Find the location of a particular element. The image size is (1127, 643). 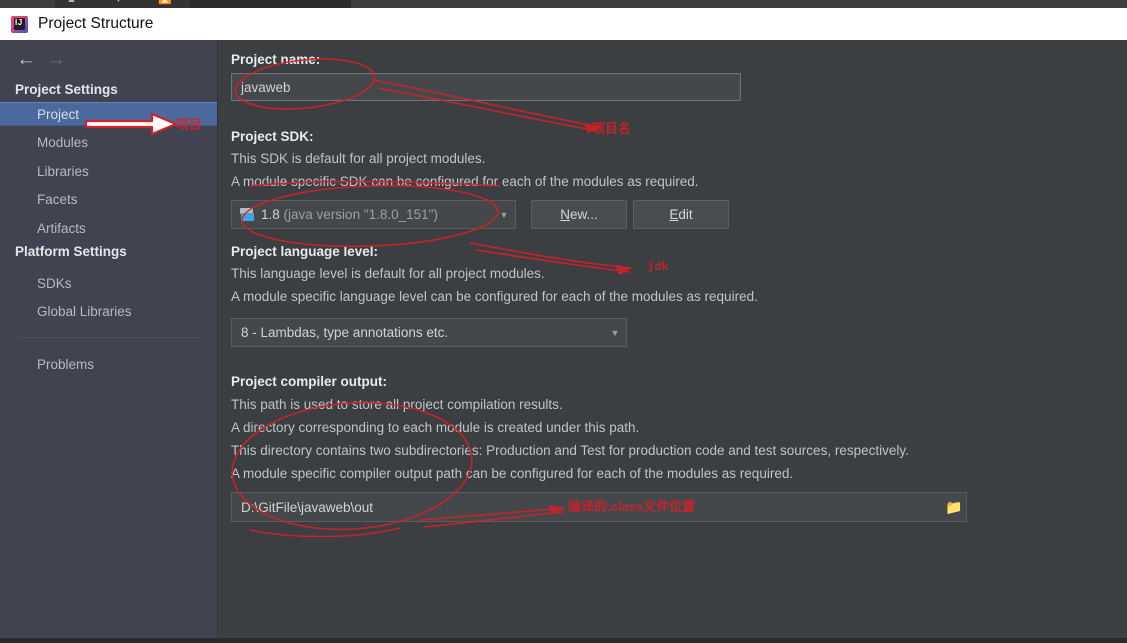

sidebar-item-label: Problems is located at coordinates (66, 364).